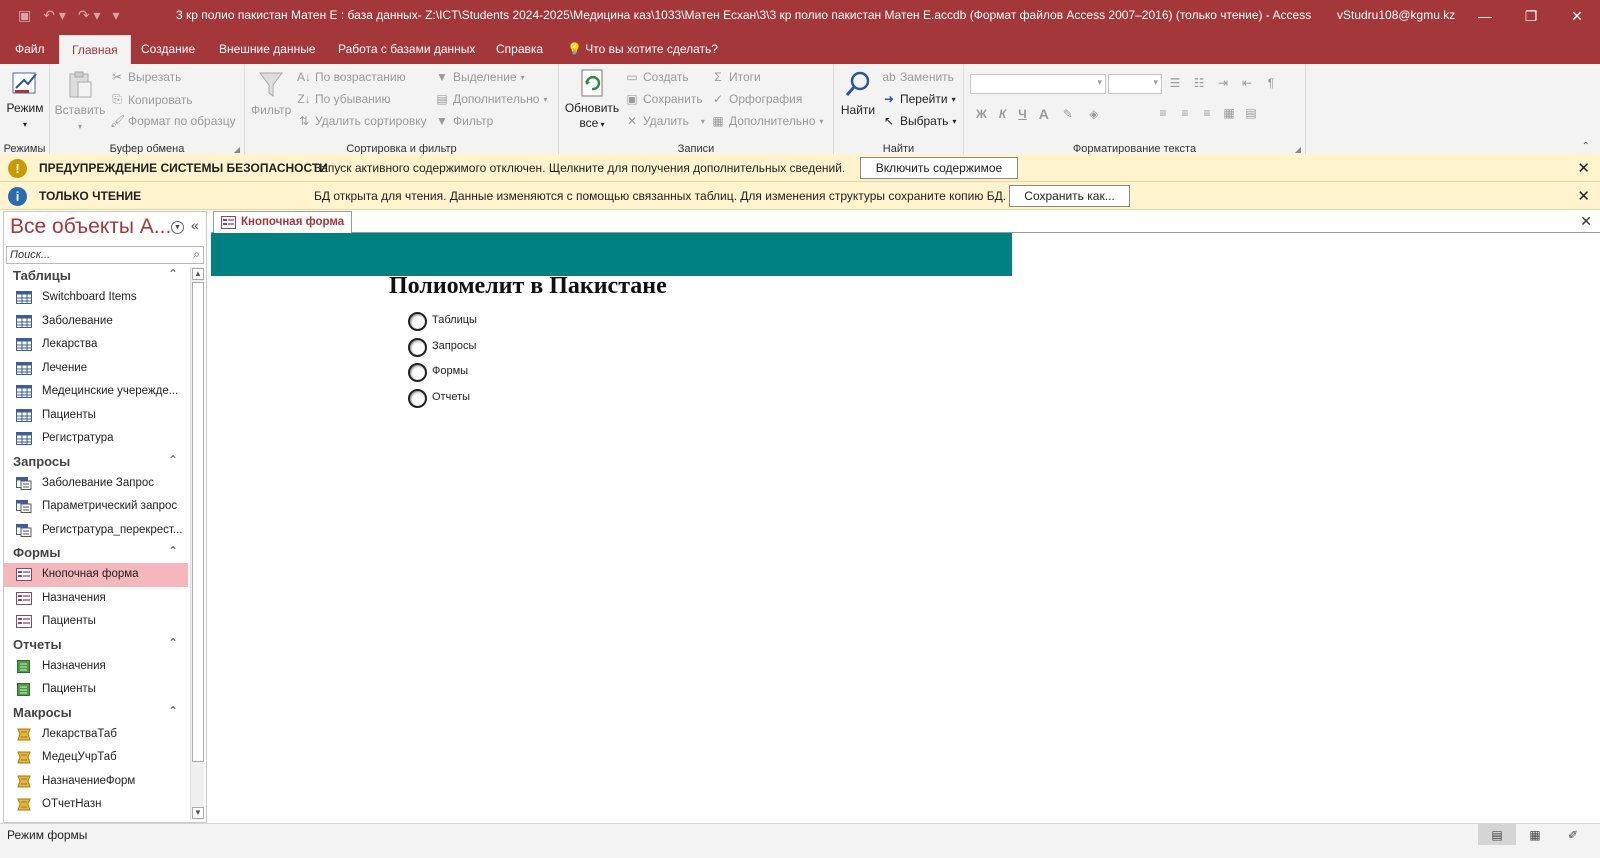  Describe the element at coordinates (919, 99) in the screenshot. I see `goto-button: ➜ Перейти ▾` at that location.